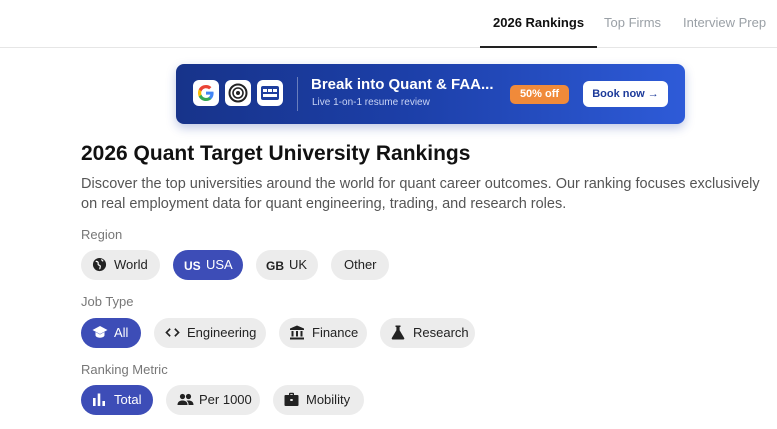  What do you see at coordinates (539, 94) in the screenshot?
I see `discount-badge: 50% off` at bounding box center [539, 94].